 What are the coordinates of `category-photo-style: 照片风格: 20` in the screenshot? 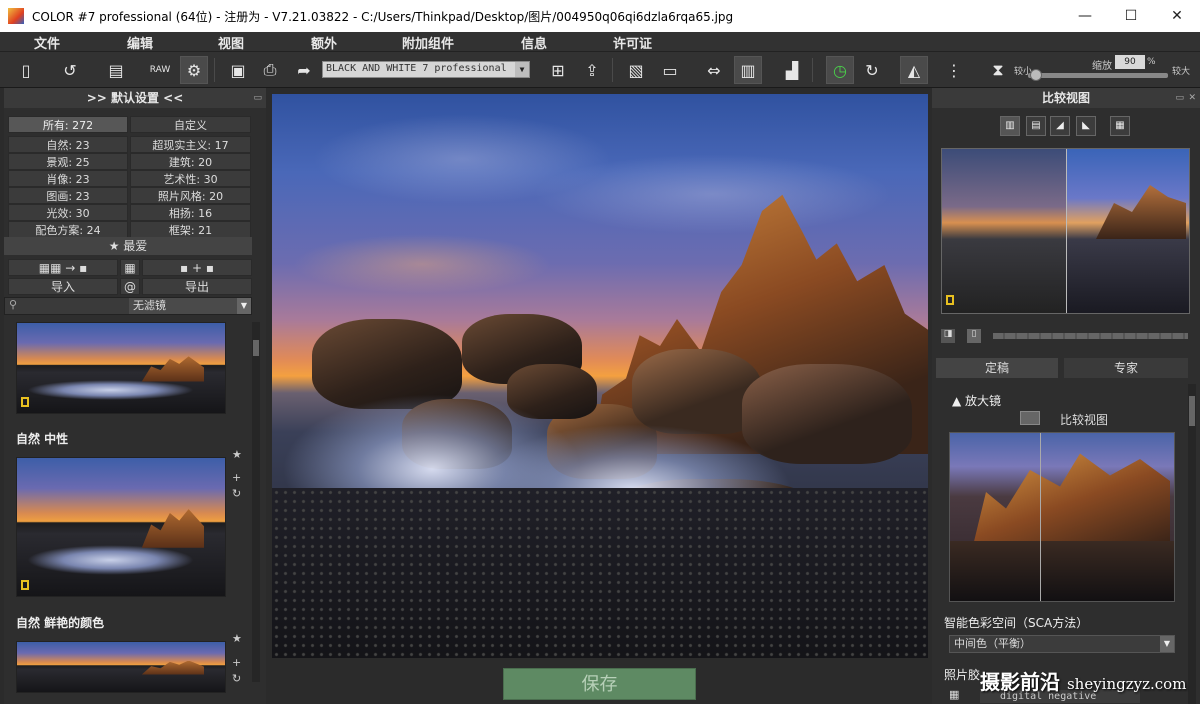 It's located at (190, 195).